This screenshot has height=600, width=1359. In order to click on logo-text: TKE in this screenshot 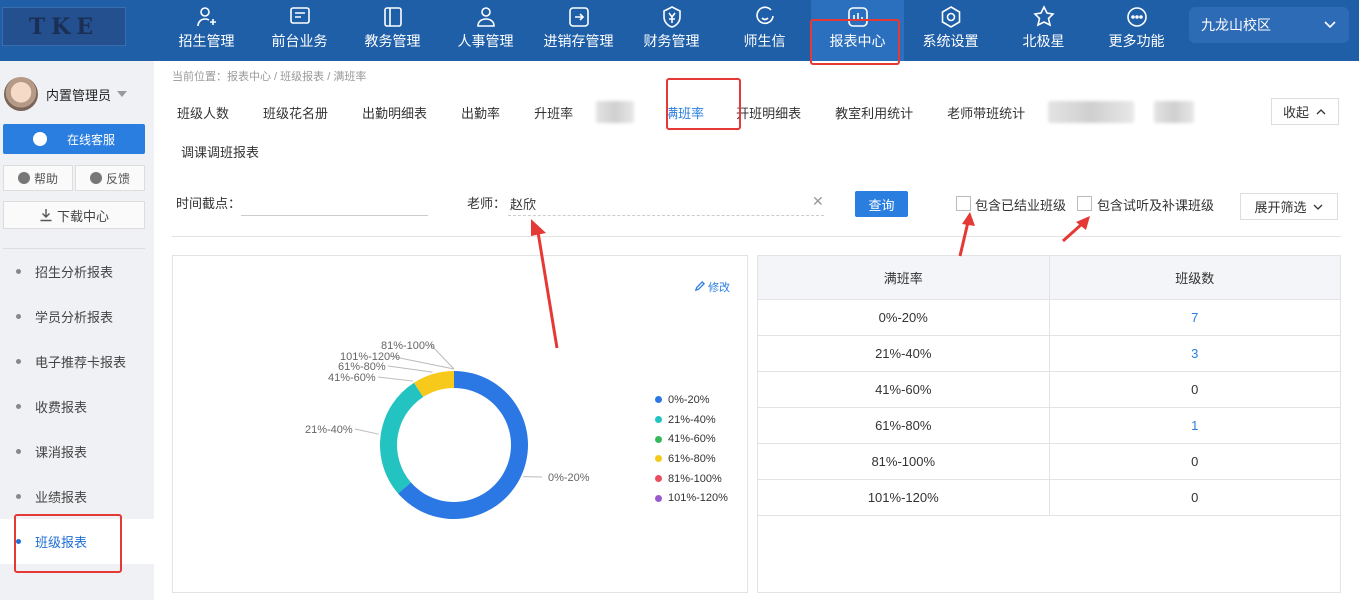, I will do `click(64, 26)`.